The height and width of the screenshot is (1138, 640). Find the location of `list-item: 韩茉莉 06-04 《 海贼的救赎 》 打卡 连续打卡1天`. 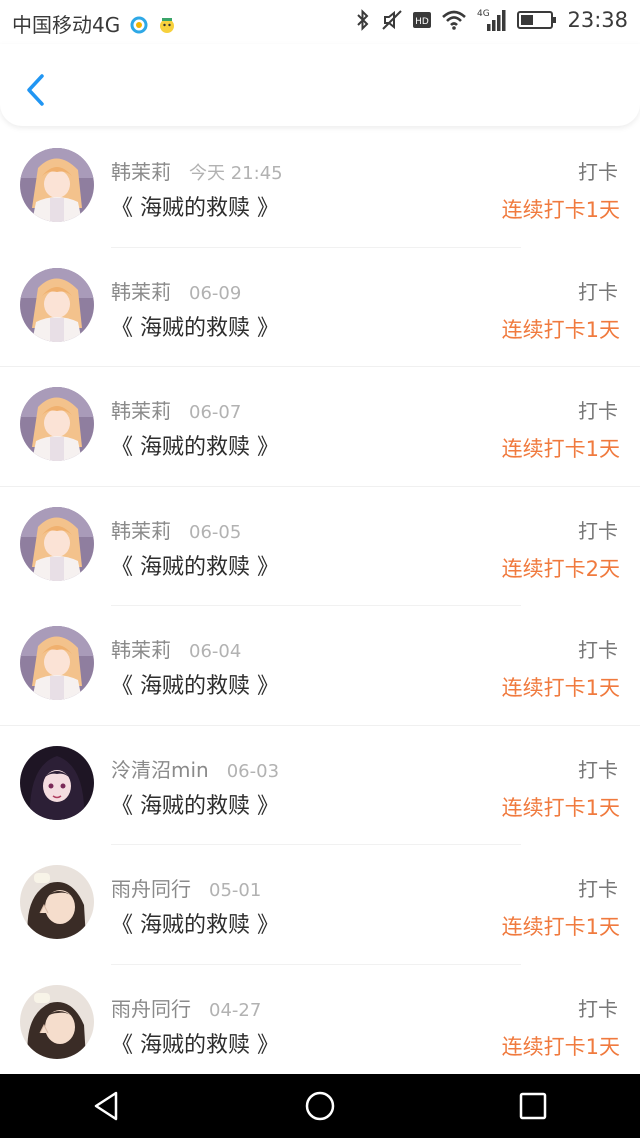

list-item: 韩茉莉 06-04 《 海贼的救赎 》 打卡 连续打卡1天 is located at coordinates (320, 666).